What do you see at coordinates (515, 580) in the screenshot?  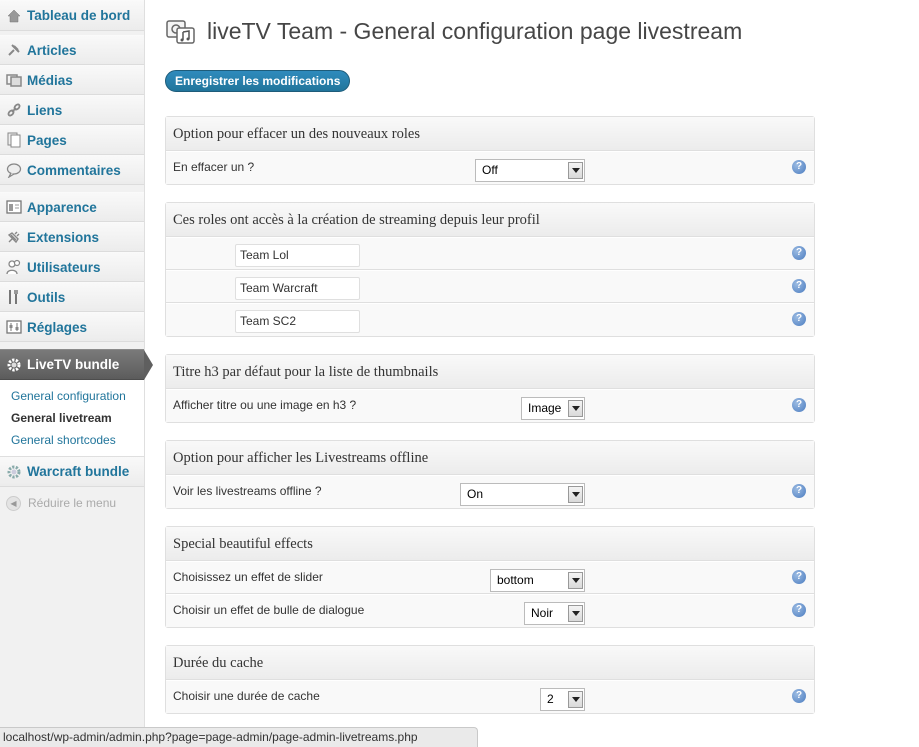 I see `select-value: bottom` at bounding box center [515, 580].